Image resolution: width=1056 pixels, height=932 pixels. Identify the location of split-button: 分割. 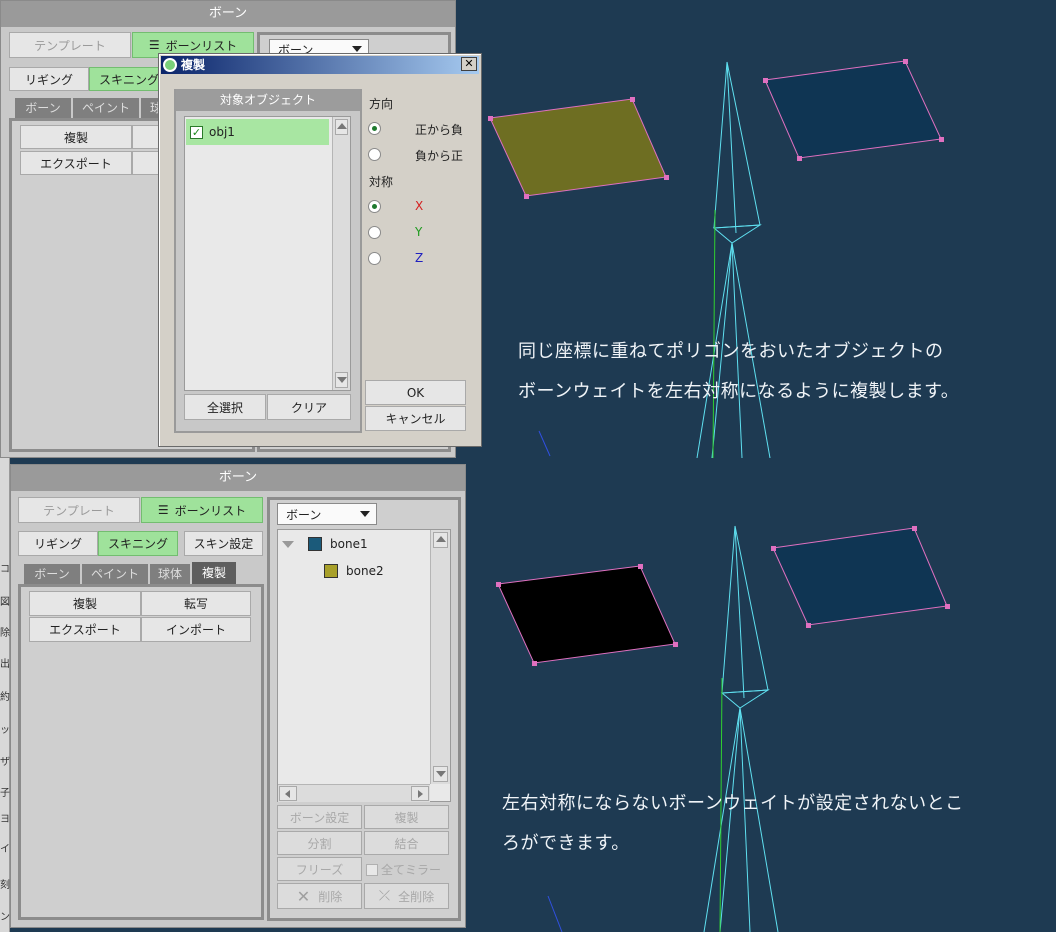
(319, 843).